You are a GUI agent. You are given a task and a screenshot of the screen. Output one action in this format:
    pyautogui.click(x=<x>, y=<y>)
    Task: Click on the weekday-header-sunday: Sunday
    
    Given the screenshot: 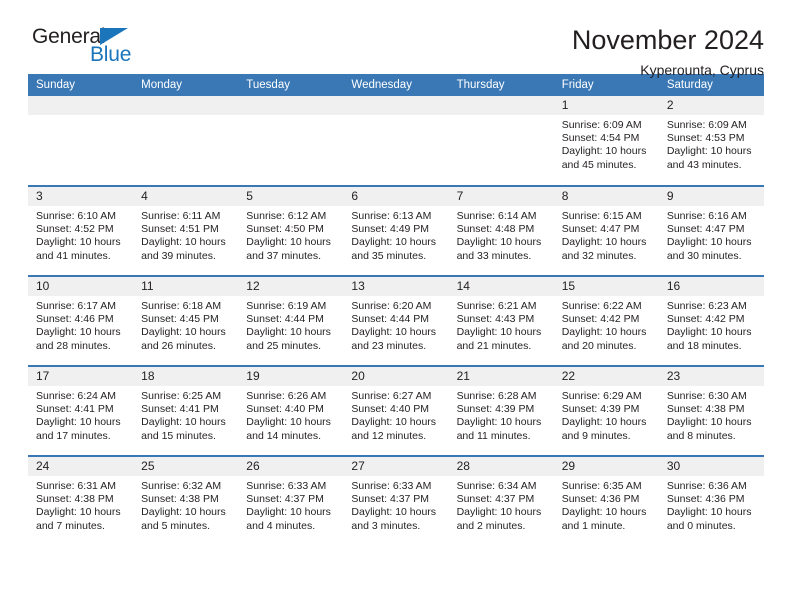 What is the action you would take?
    pyautogui.click(x=81, y=85)
    